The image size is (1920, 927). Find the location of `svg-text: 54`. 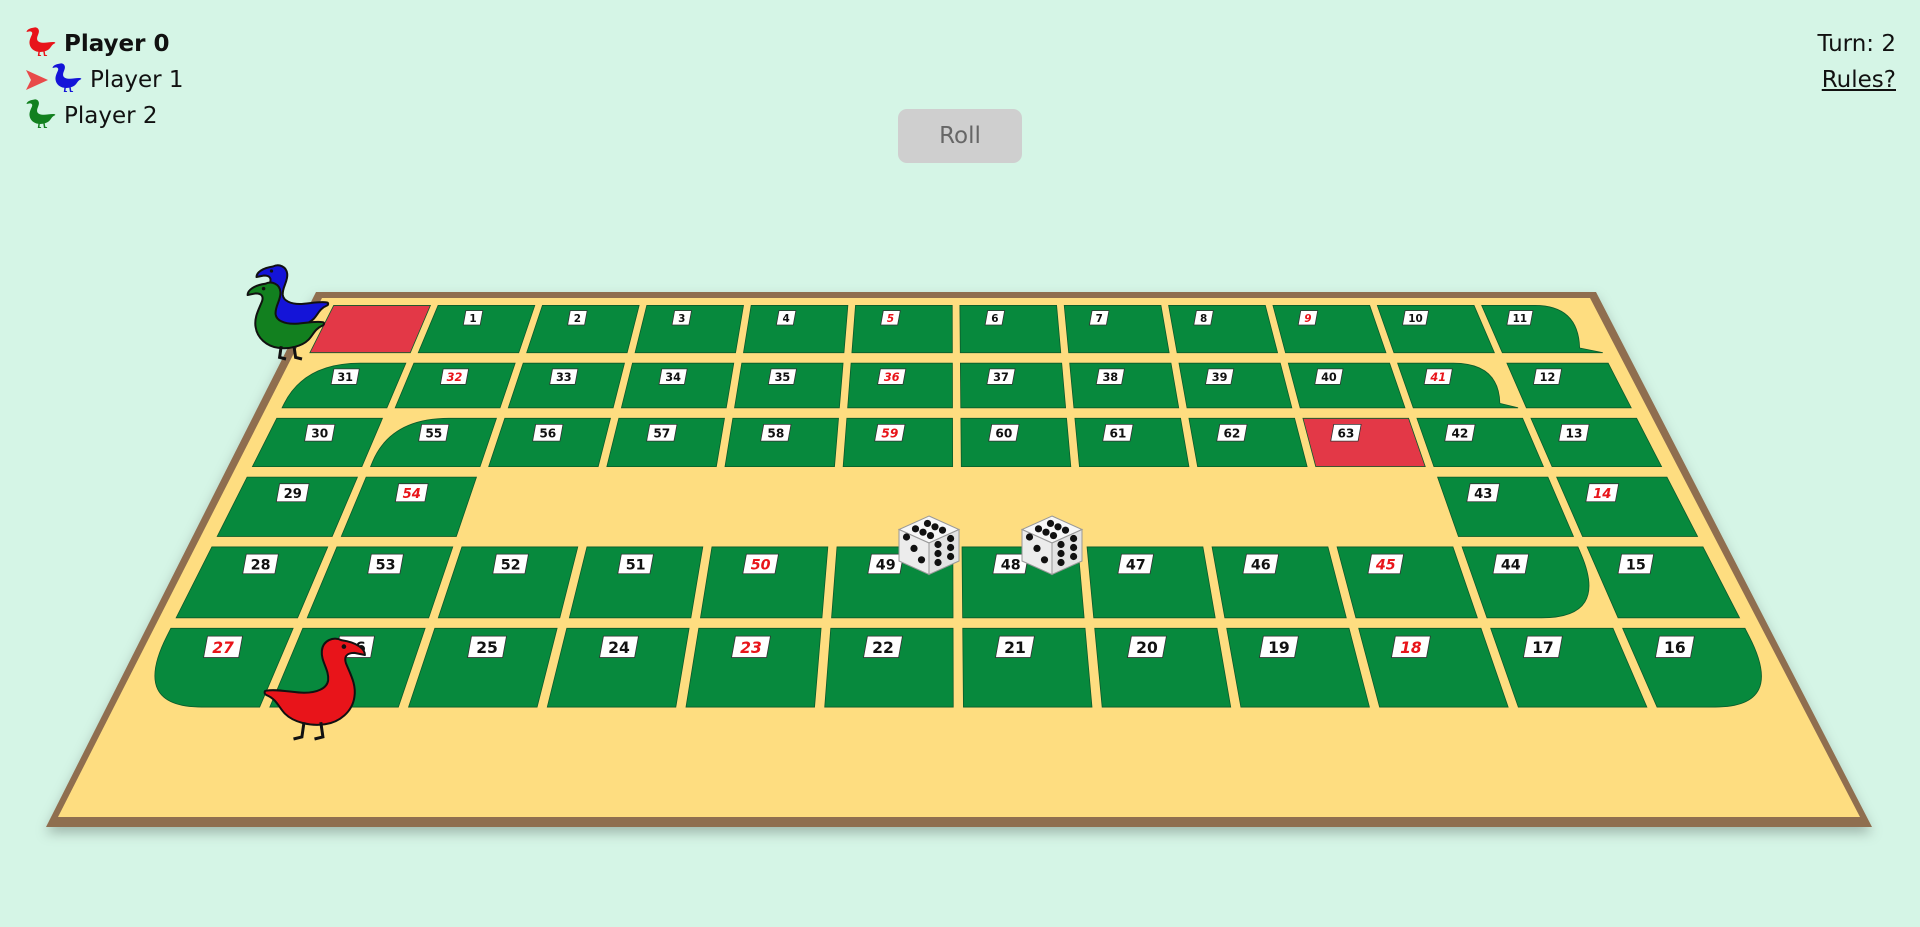

svg-text: 54 is located at coordinates (412, 494).